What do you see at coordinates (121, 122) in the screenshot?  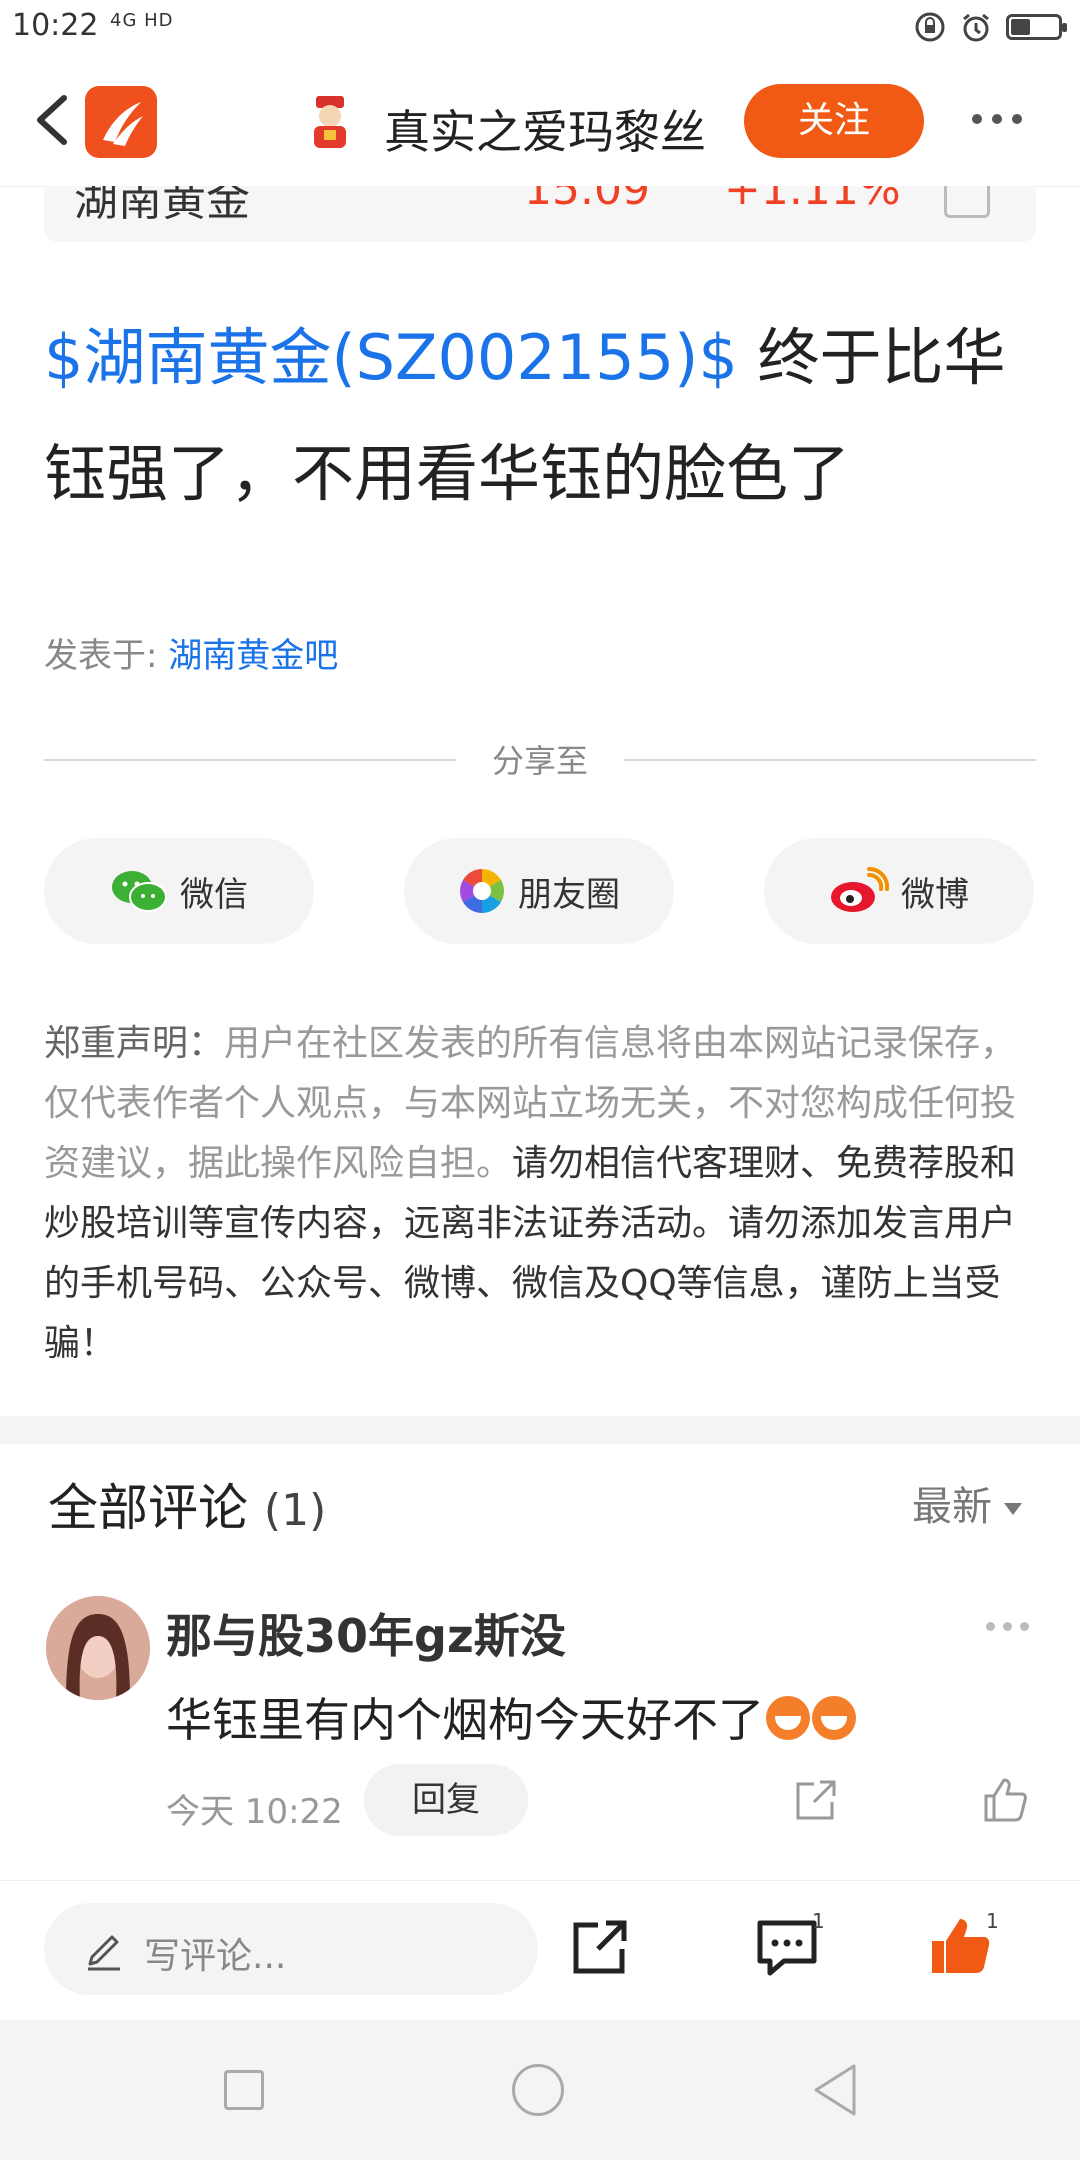 I see `app-logo` at bounding box center [121, 122].